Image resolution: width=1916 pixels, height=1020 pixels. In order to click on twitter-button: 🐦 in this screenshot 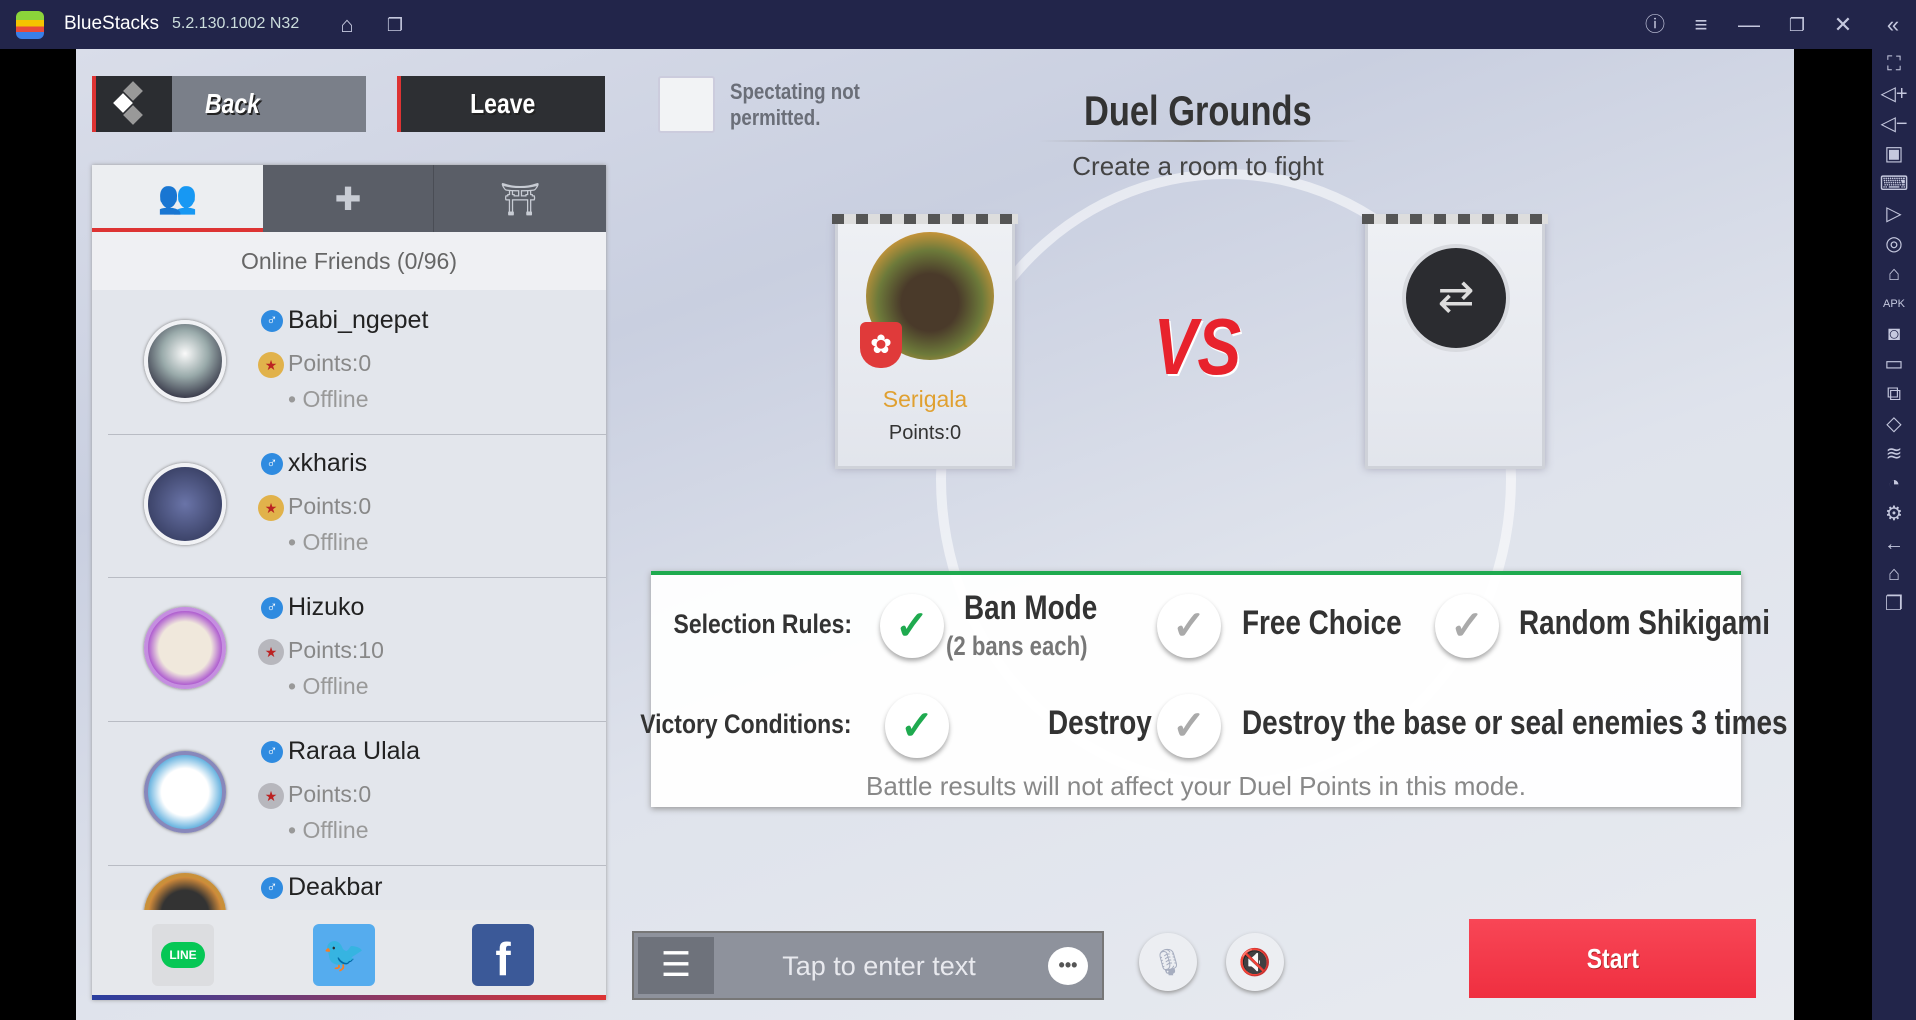, I will do `click(344, 955)`.